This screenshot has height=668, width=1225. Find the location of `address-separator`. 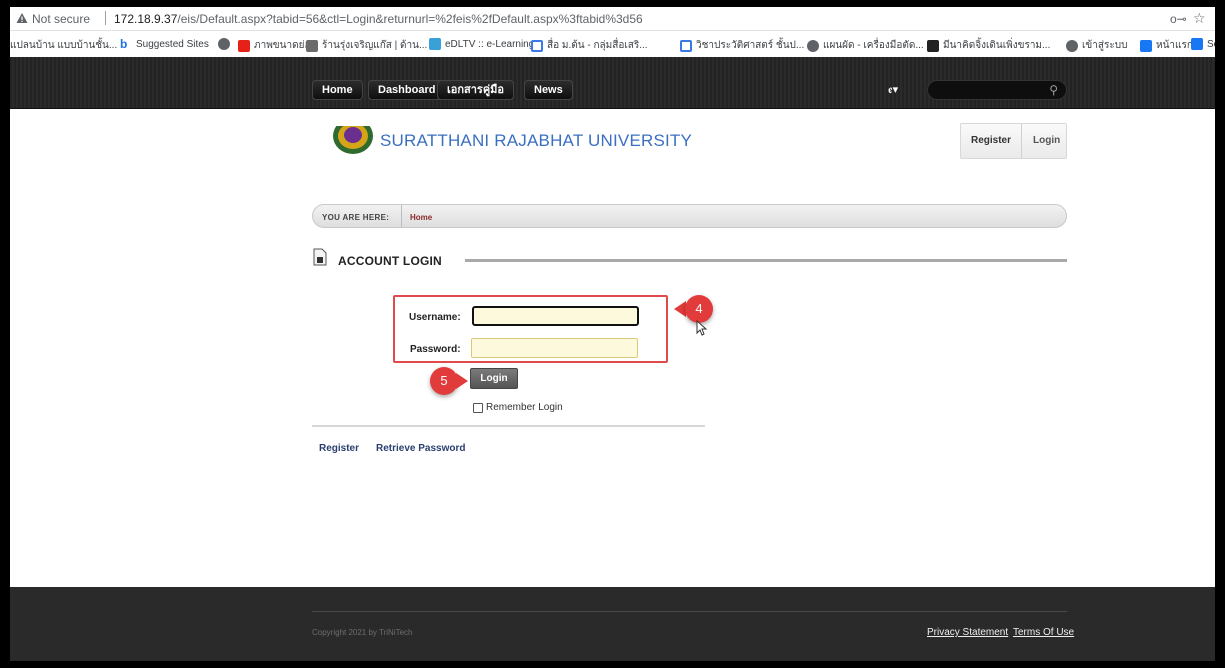

address-separator is located at coordinates (105, 18).